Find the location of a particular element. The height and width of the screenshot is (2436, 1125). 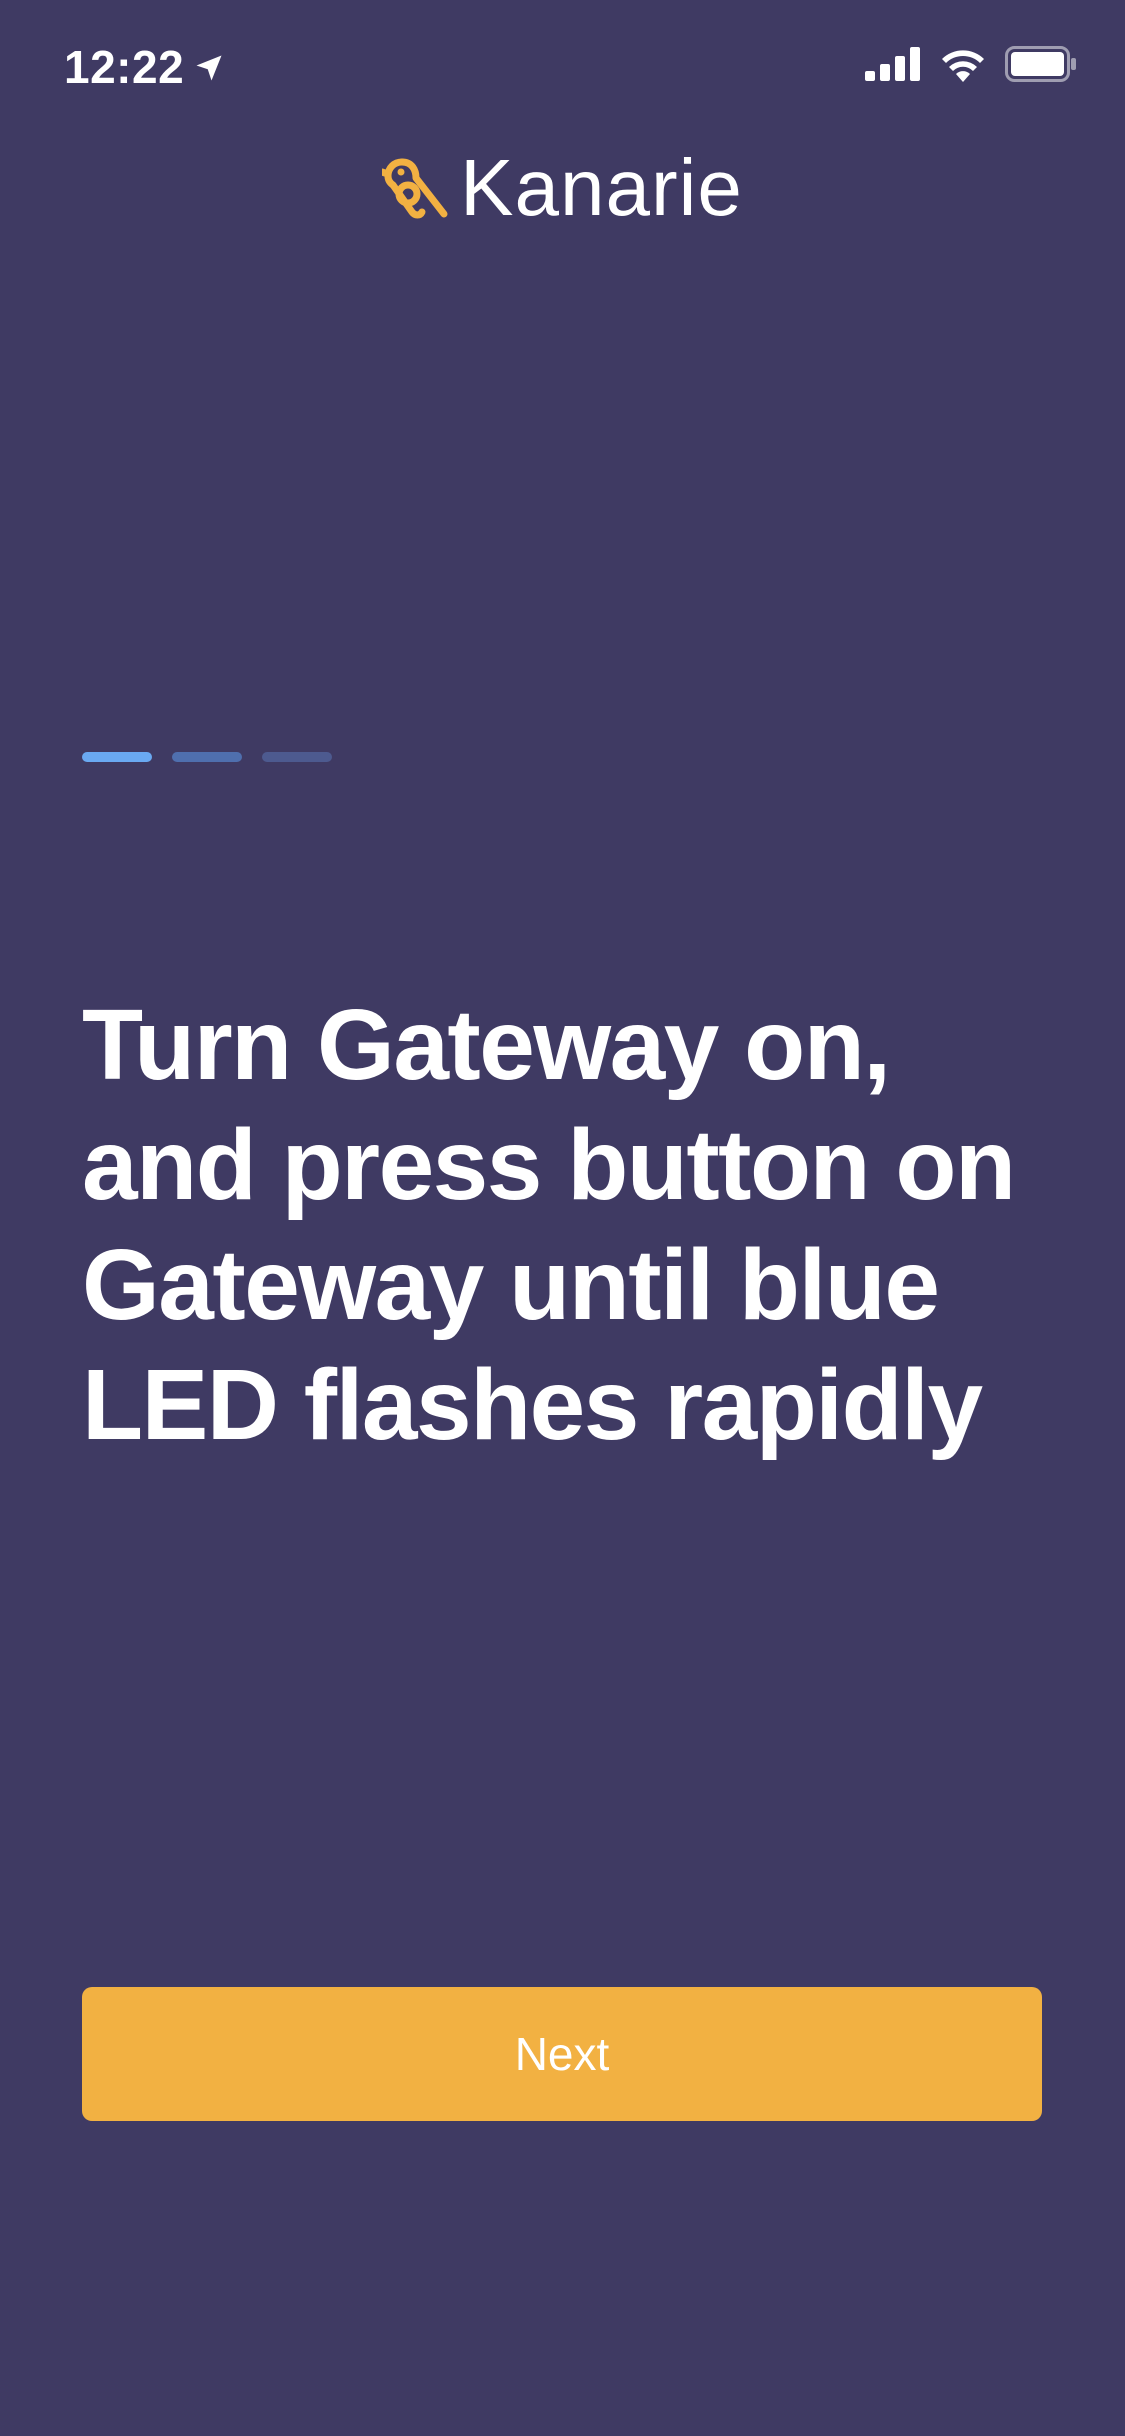

battery-icon is located at coordinates (1041, 66).